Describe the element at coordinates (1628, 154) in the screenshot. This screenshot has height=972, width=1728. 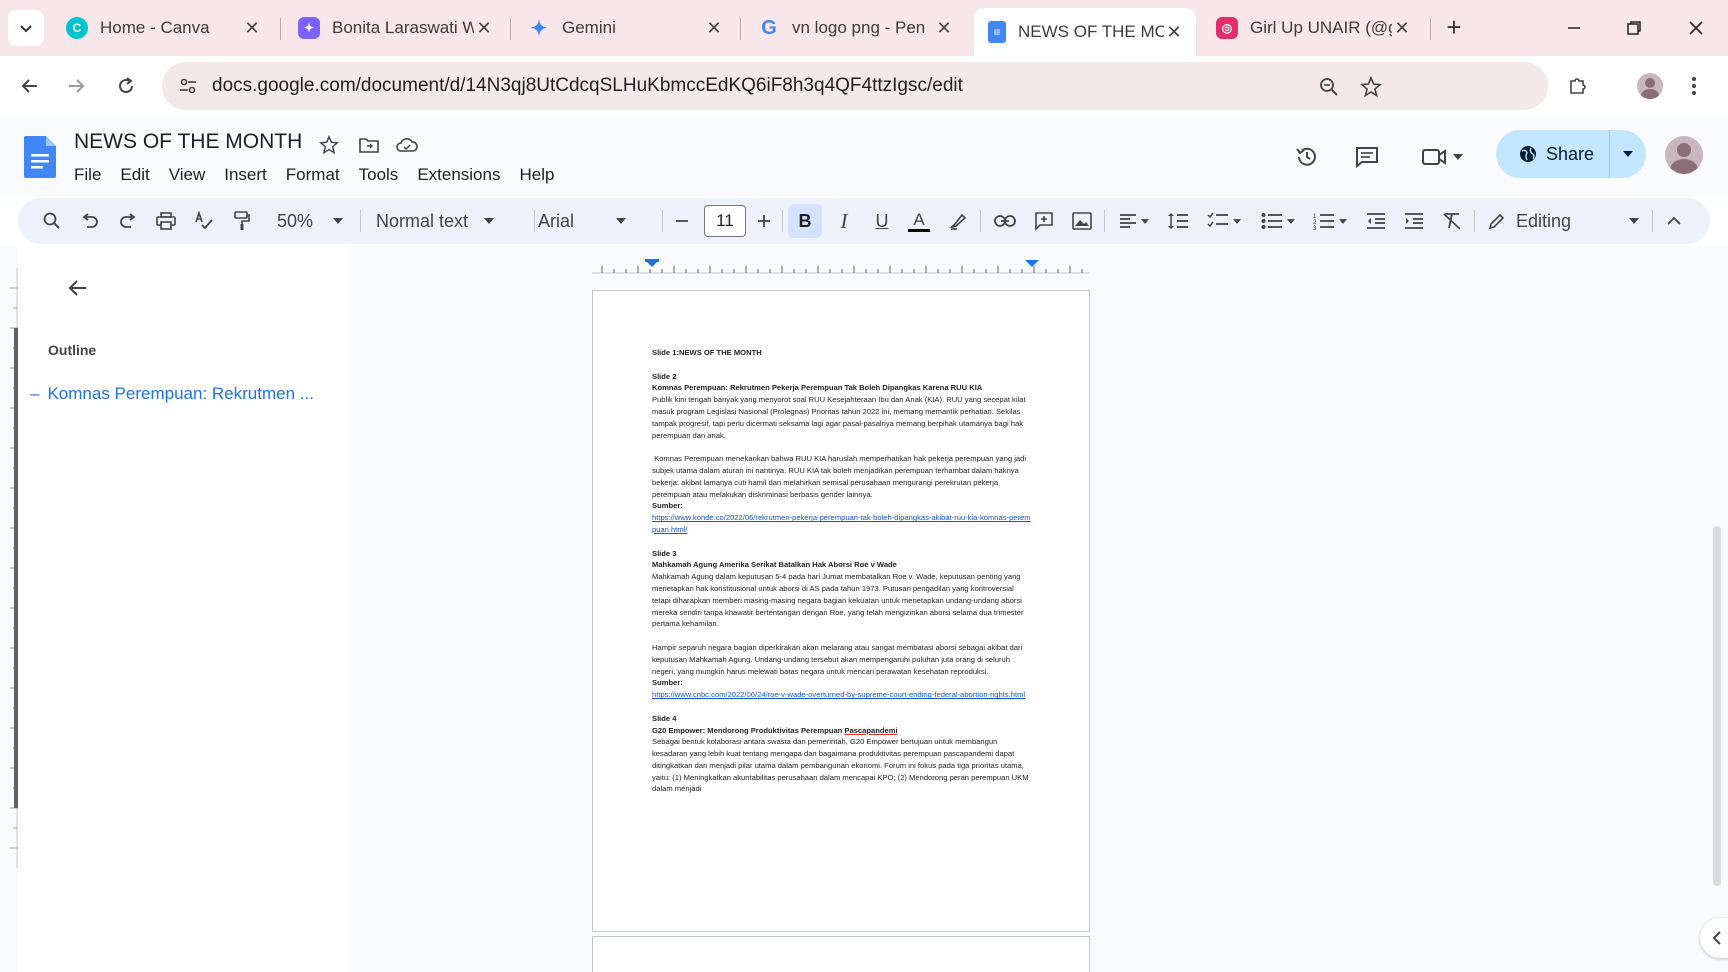
I see `share-options-button` at that location.